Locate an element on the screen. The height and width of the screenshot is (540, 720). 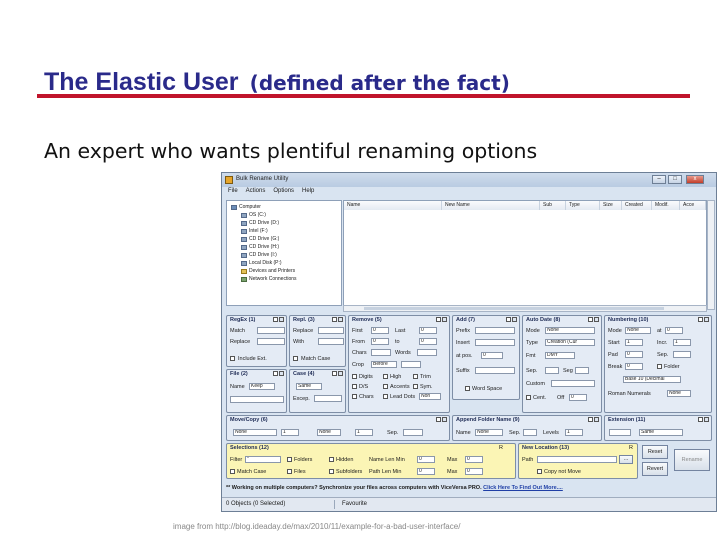
suffix-input is located at coordinates (495, 370).